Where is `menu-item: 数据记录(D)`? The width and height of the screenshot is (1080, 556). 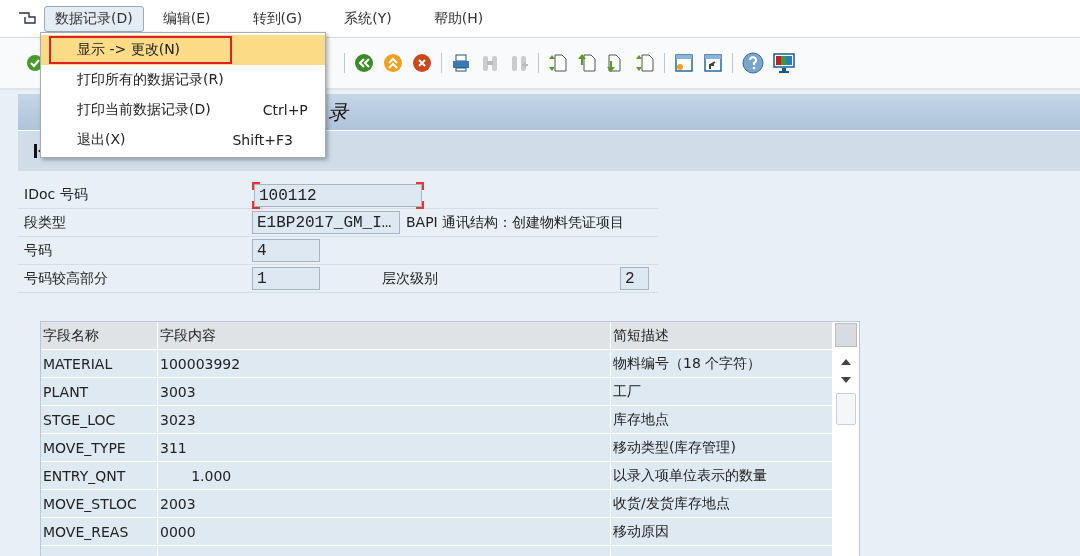 menu-item: 数据记录(D) is located at coordinates (94, 18).